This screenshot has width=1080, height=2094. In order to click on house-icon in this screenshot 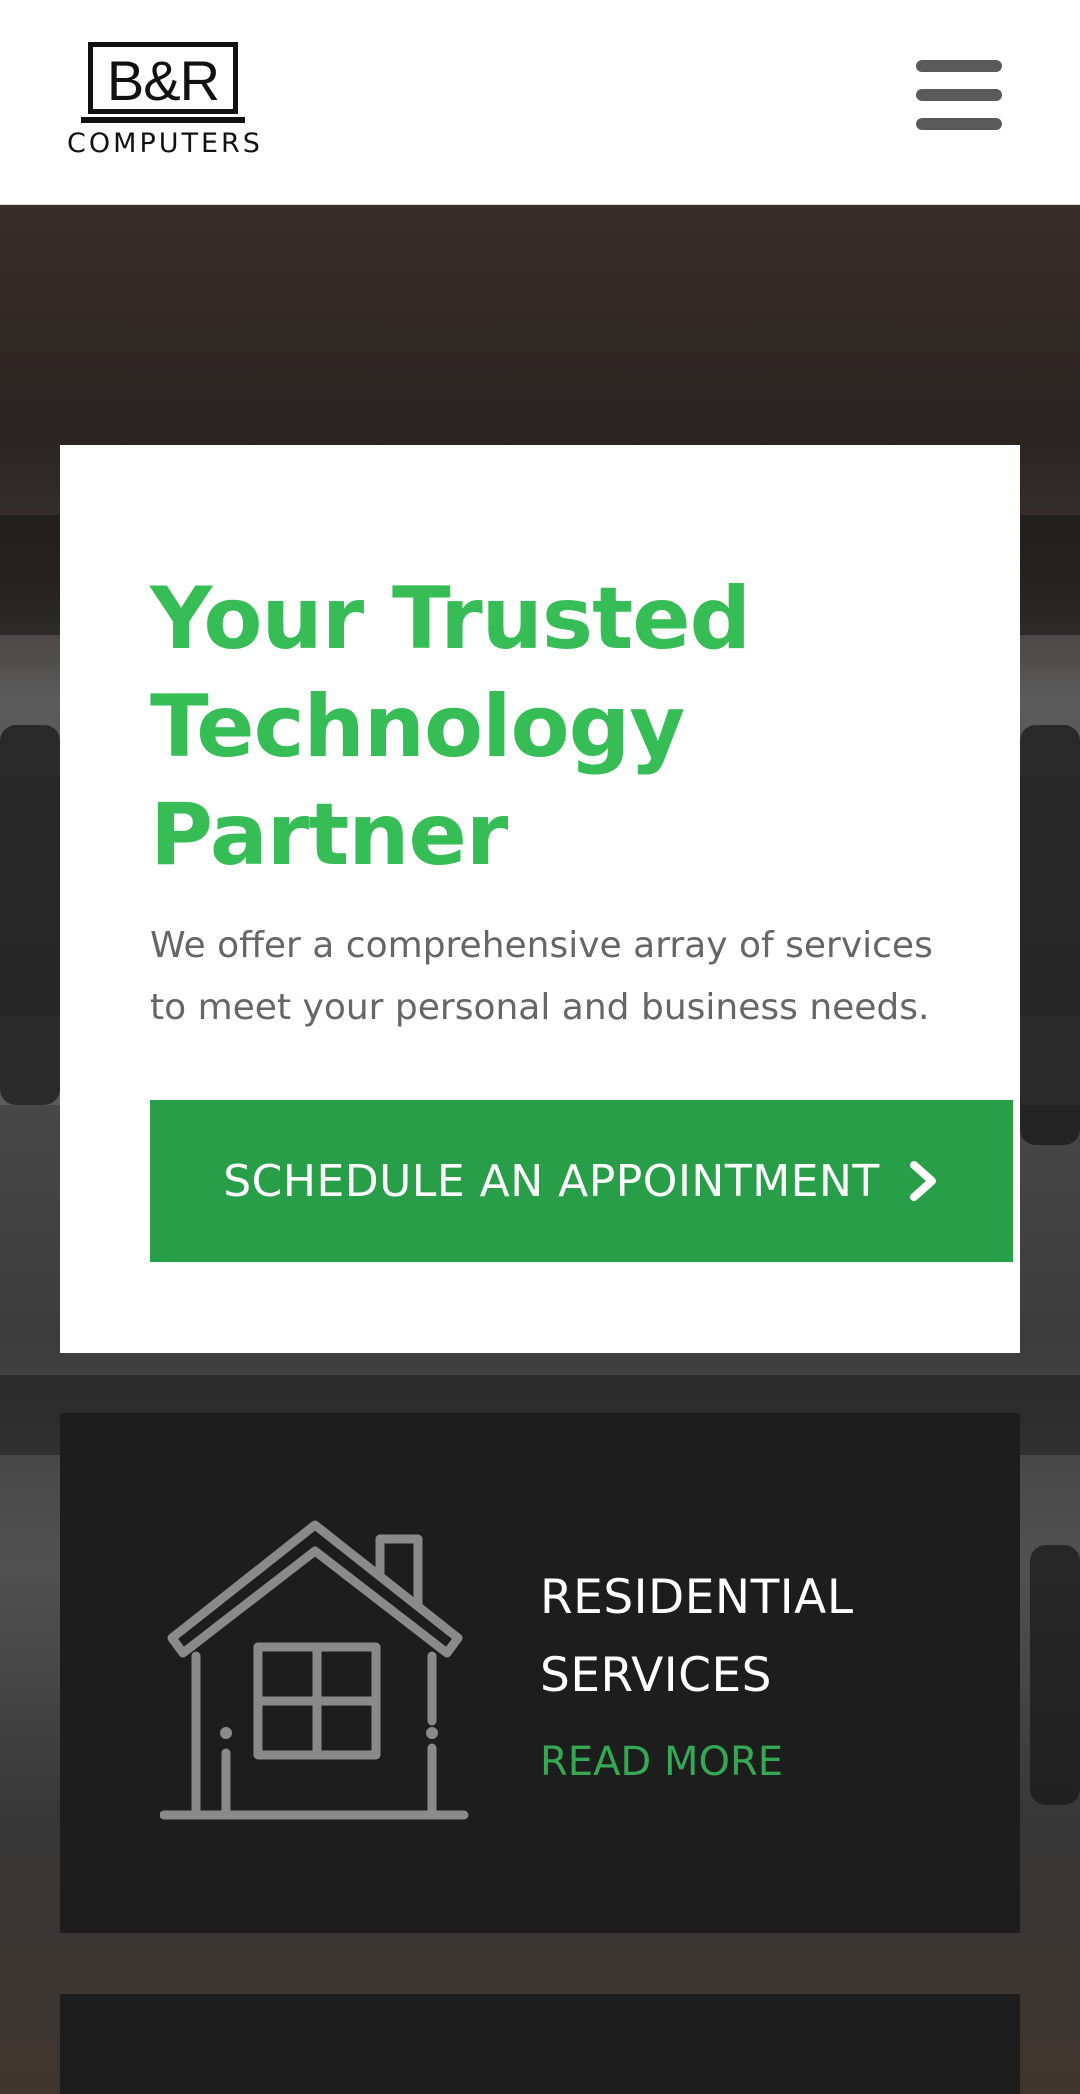, I will do `click(314, 1670)`.